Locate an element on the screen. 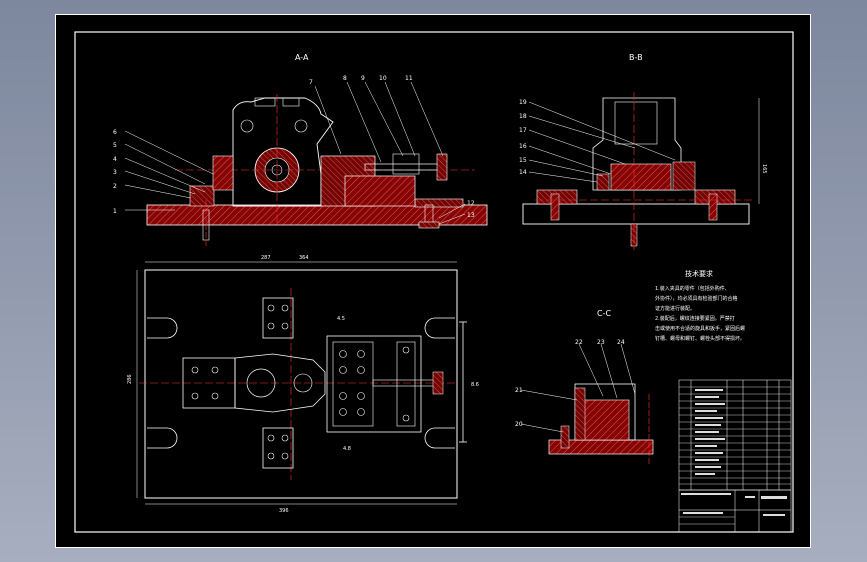  dim-plan-mid2: 4.8 is located at coordinates (347, 449).